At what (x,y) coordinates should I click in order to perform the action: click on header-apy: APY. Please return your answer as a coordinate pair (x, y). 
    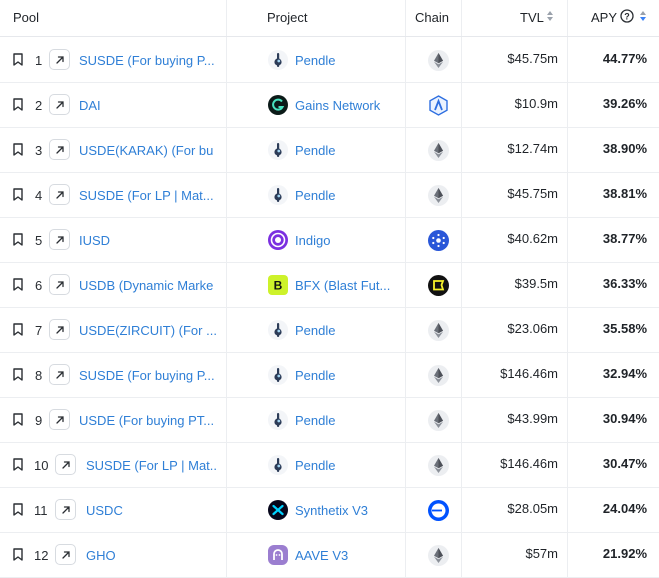
    Looking at the image, I should click on (604, 17).